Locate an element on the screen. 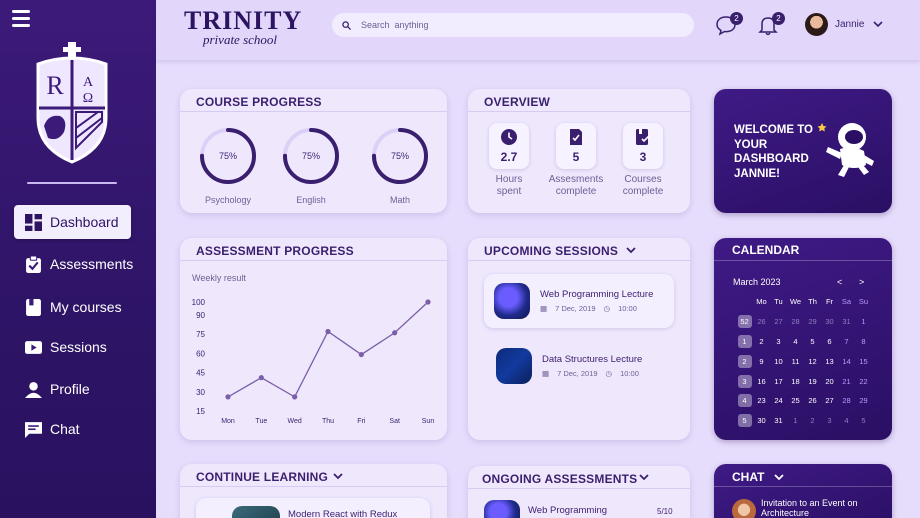 Image resolution: width=920 pixels, height=518 pixels. assessment-progress: 5/10 is located at coordinates (665, 511).